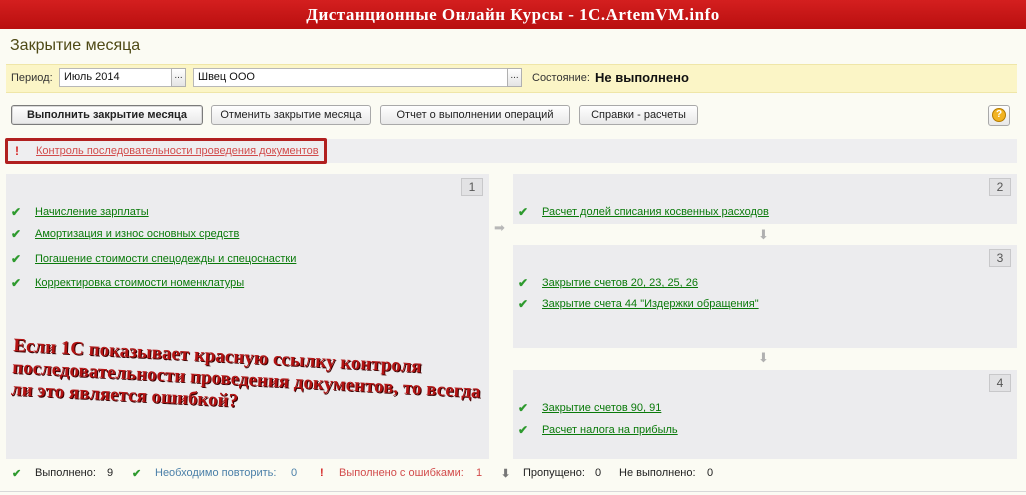 This screenshot has width=1026, height=495. What do you see at coordinates (92, 212) in the screenshot?
I see `operation-link-payroll: Начисление зарплаты` at bounding box center [92, 212].